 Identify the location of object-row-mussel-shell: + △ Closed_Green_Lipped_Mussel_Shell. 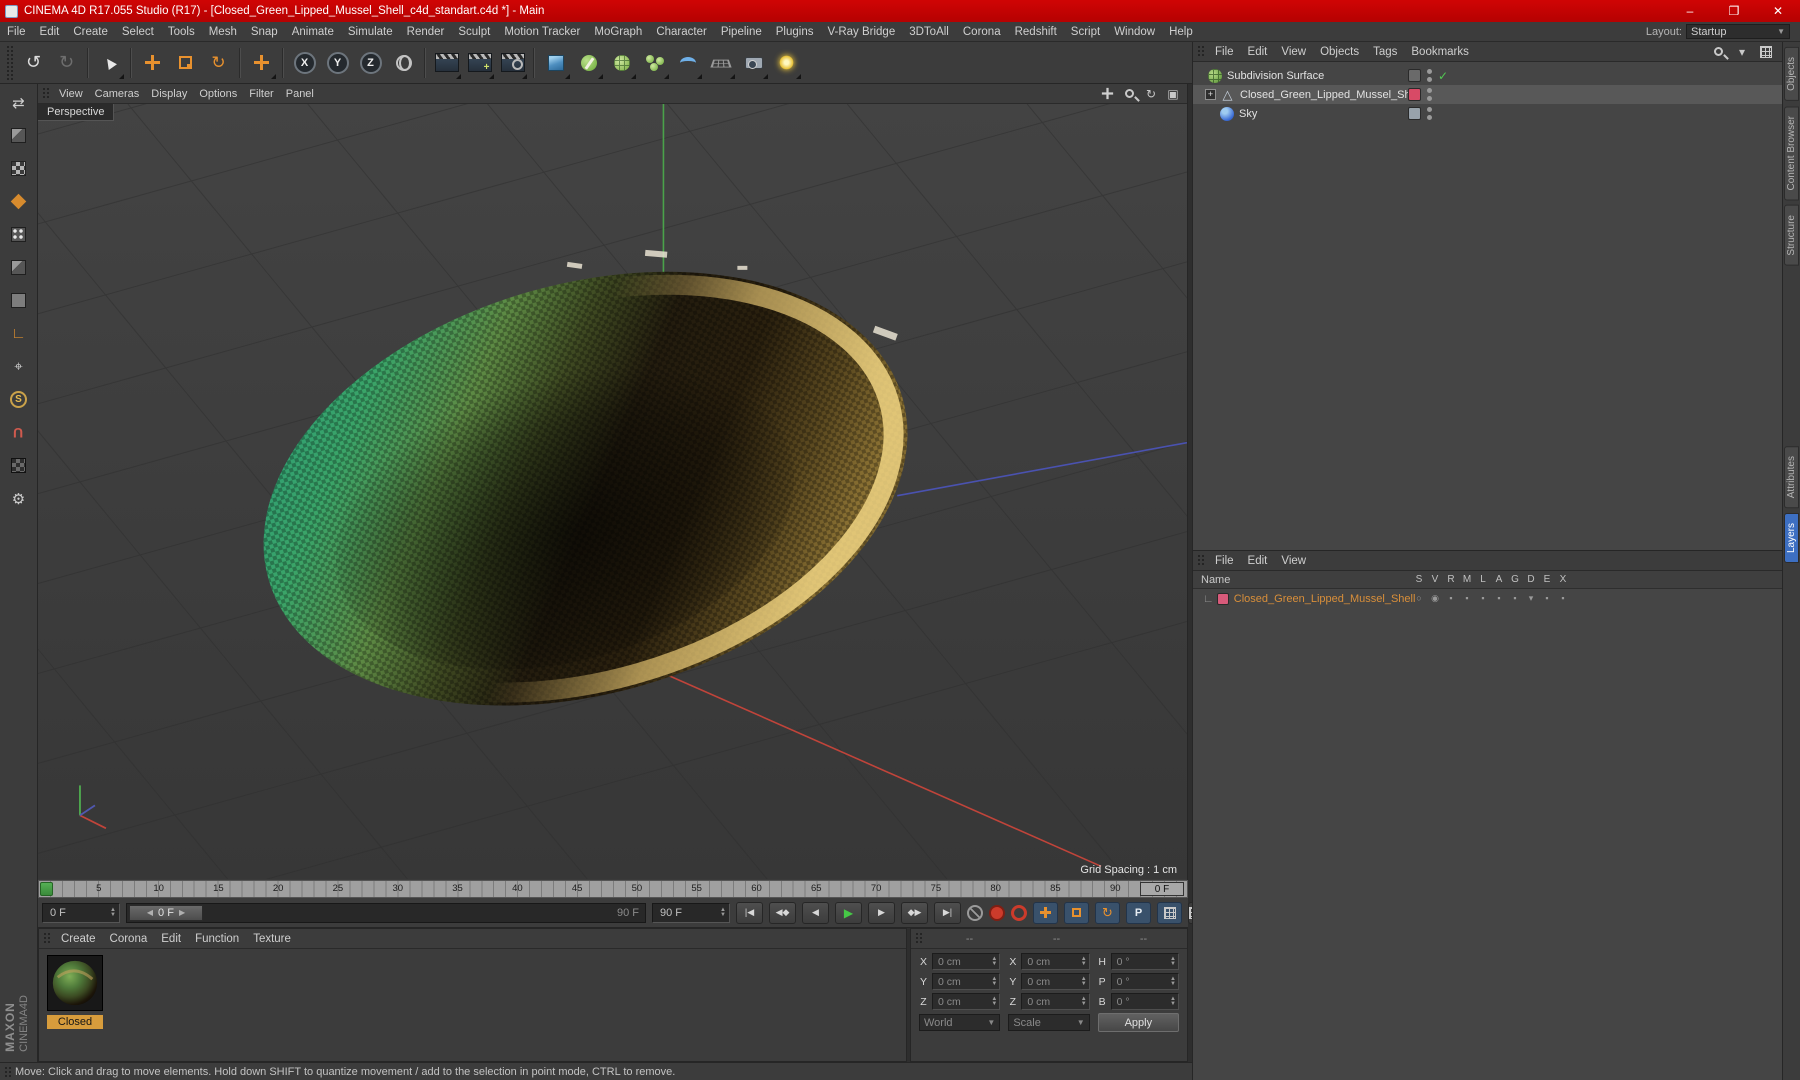
(1487, 94).